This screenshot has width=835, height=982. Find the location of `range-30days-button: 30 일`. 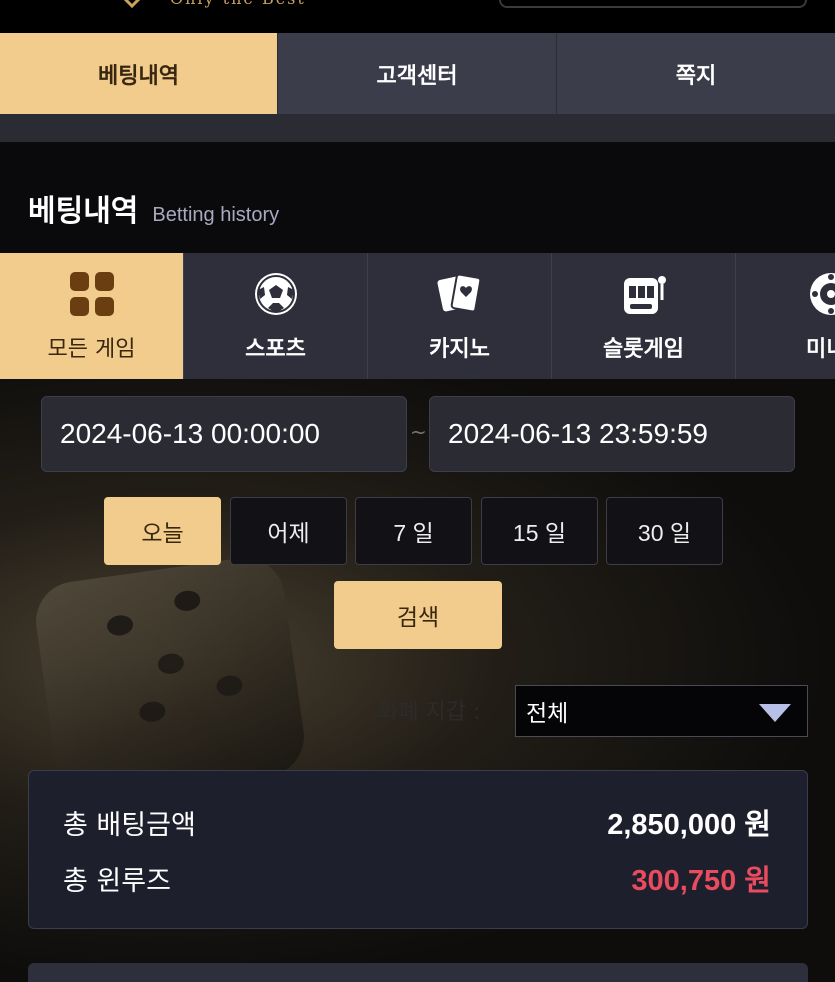

range-30days-button: 30 일 is located at coordinates (664, 531).